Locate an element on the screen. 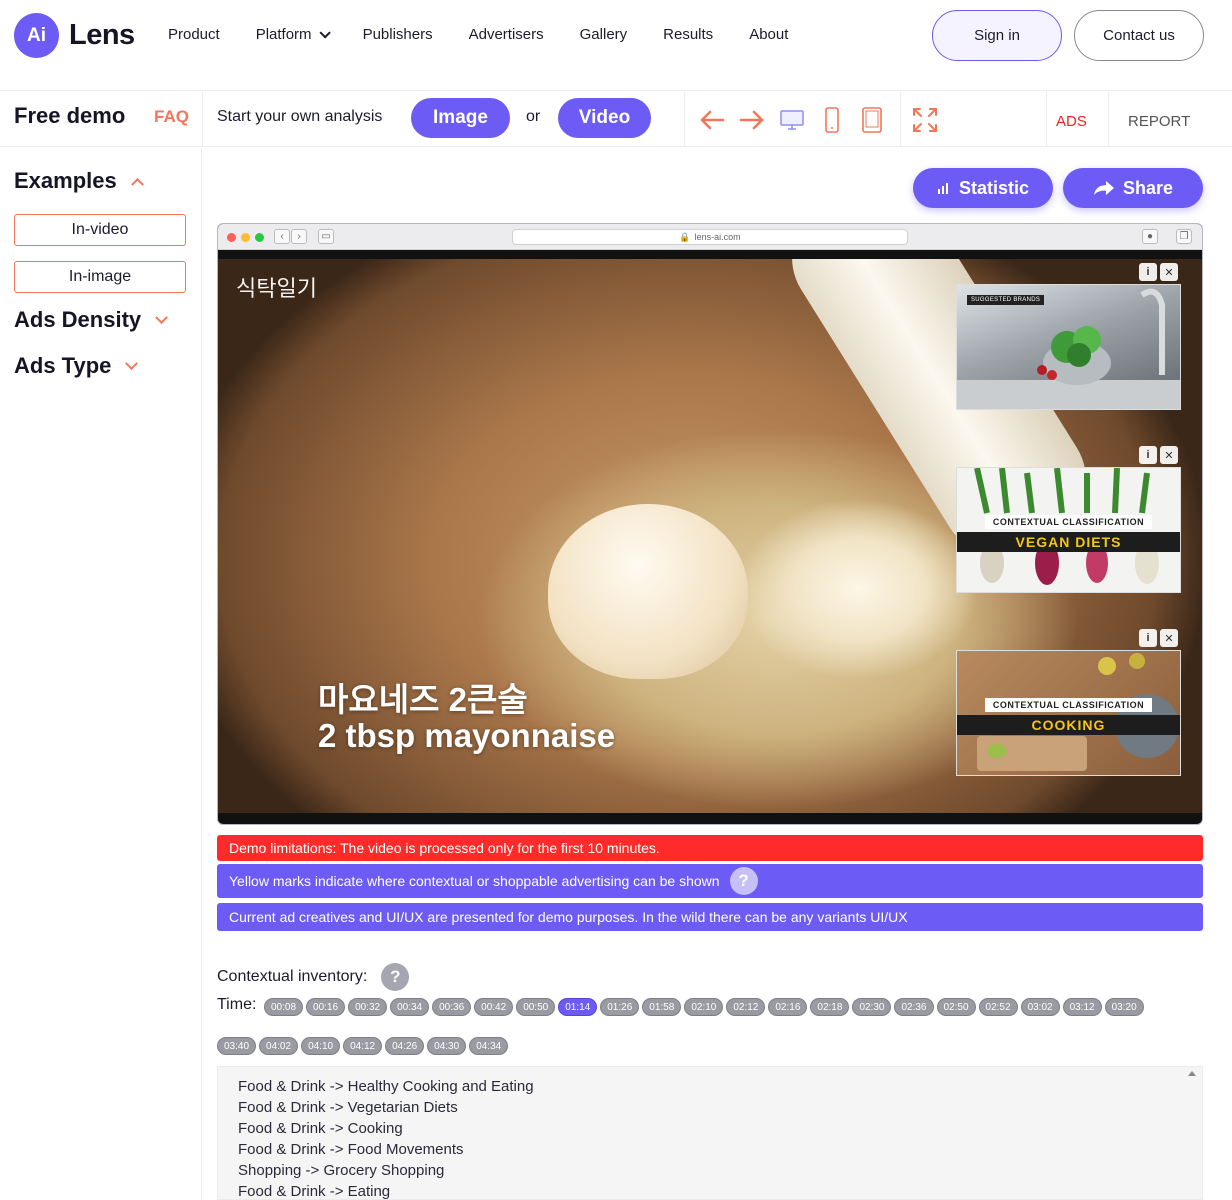 The height and width of the screenshot is (1200, 1232). time-chip: 03:20 is located at coordinates (1124, 1007).